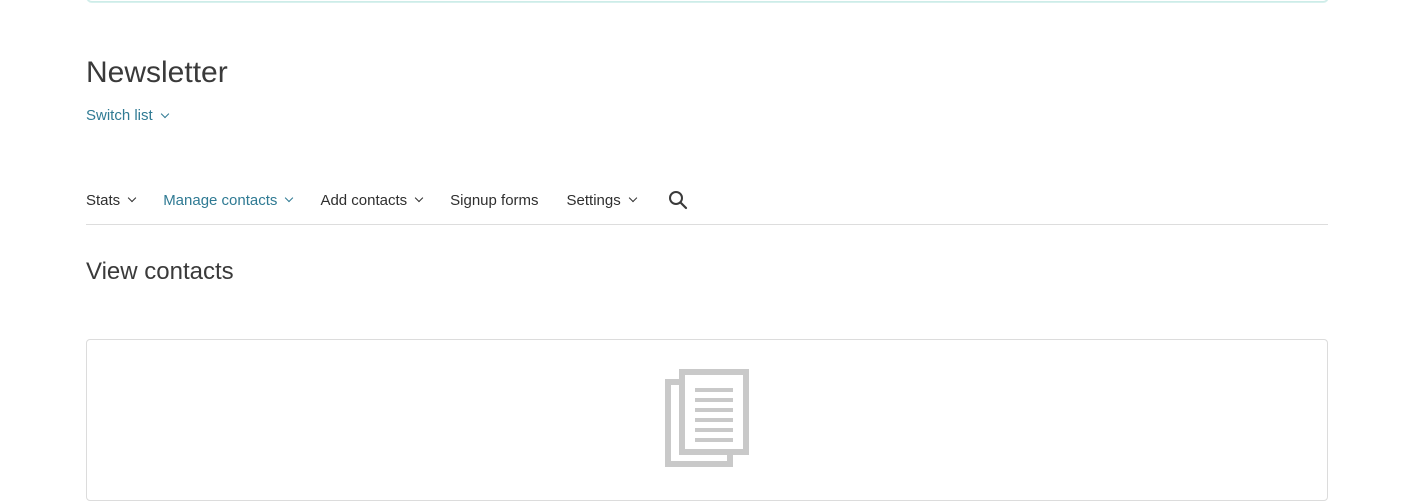  I want to click on search-button, so click(678, 200).